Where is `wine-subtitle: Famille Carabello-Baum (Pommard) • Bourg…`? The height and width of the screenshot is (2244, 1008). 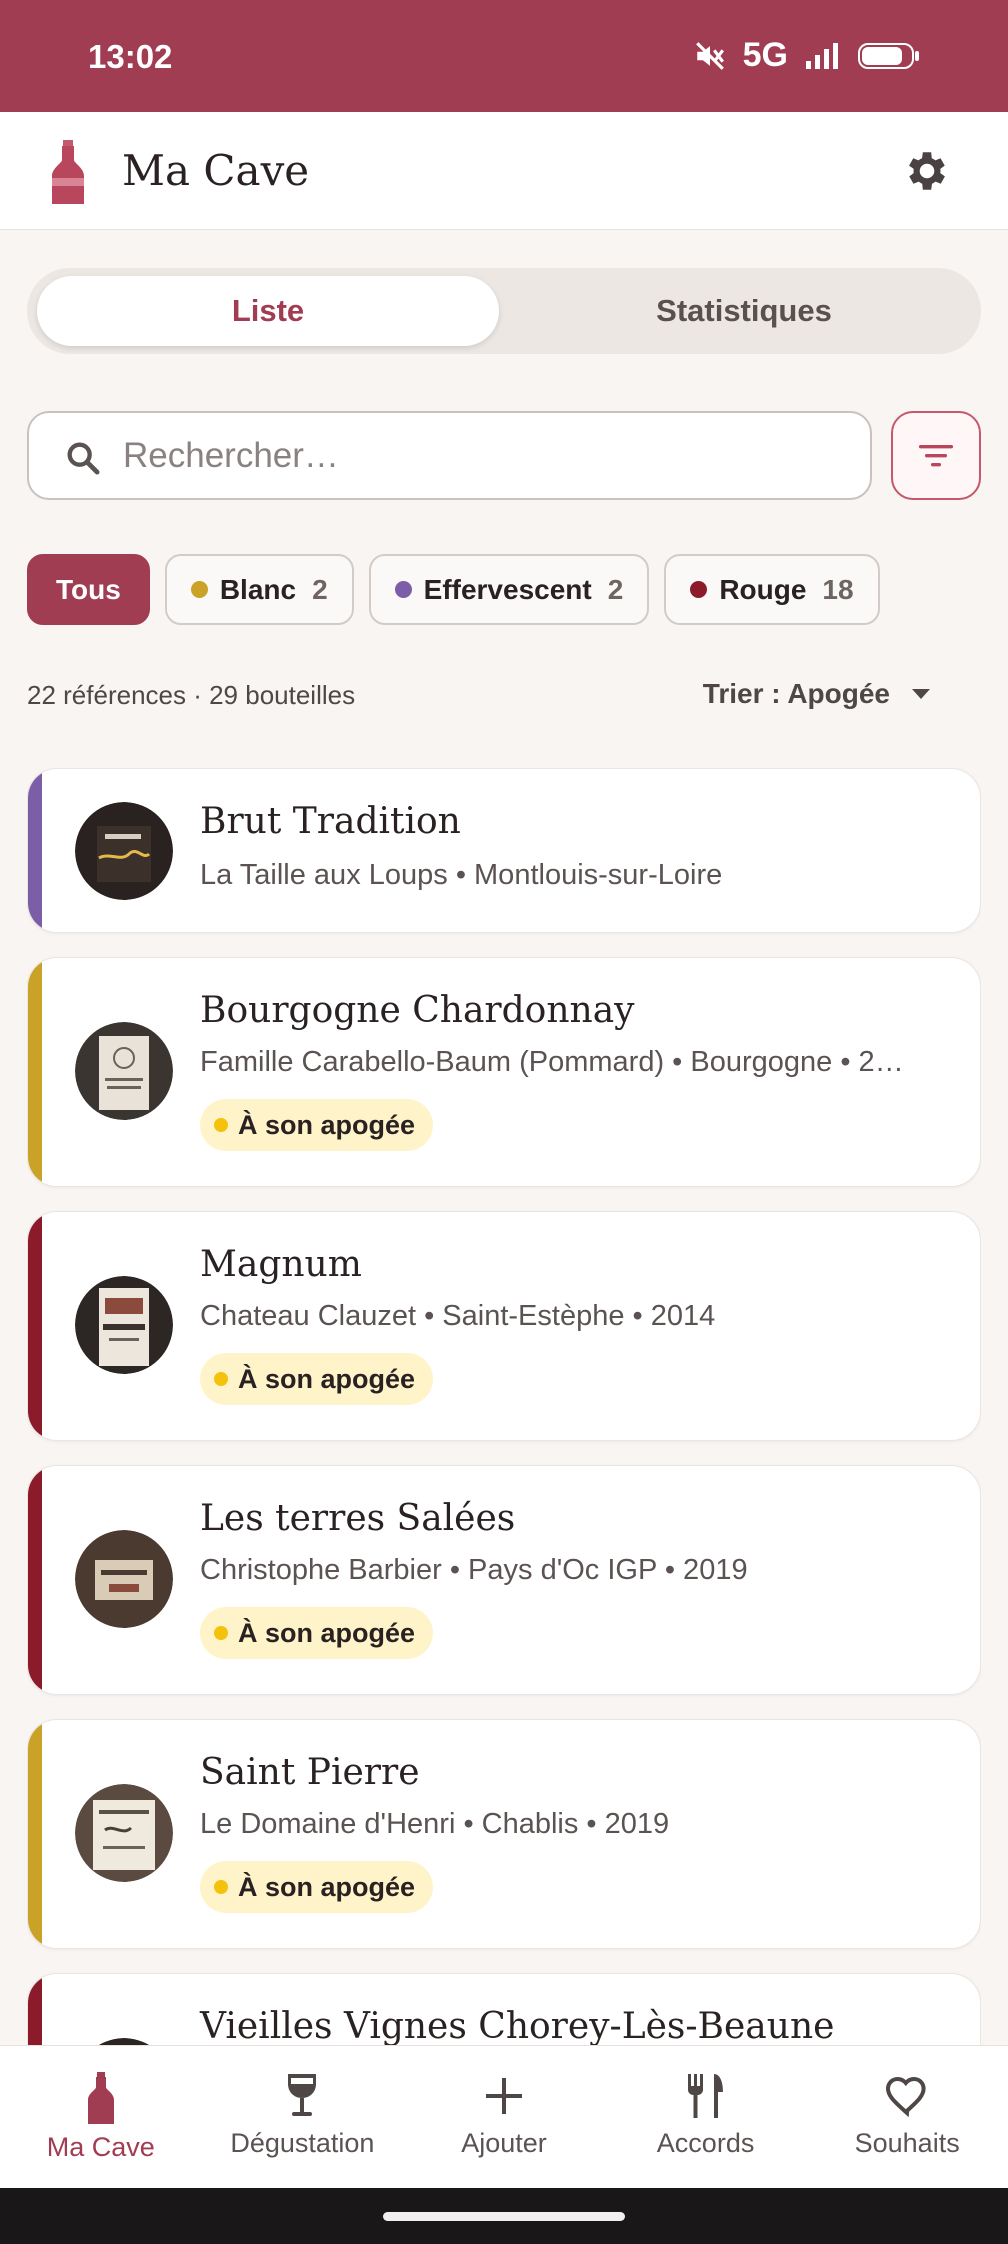 wine-subtitle: Famille Carabello-Baum (Pommard) • Bourg… is located at coordinates (552, 1062).